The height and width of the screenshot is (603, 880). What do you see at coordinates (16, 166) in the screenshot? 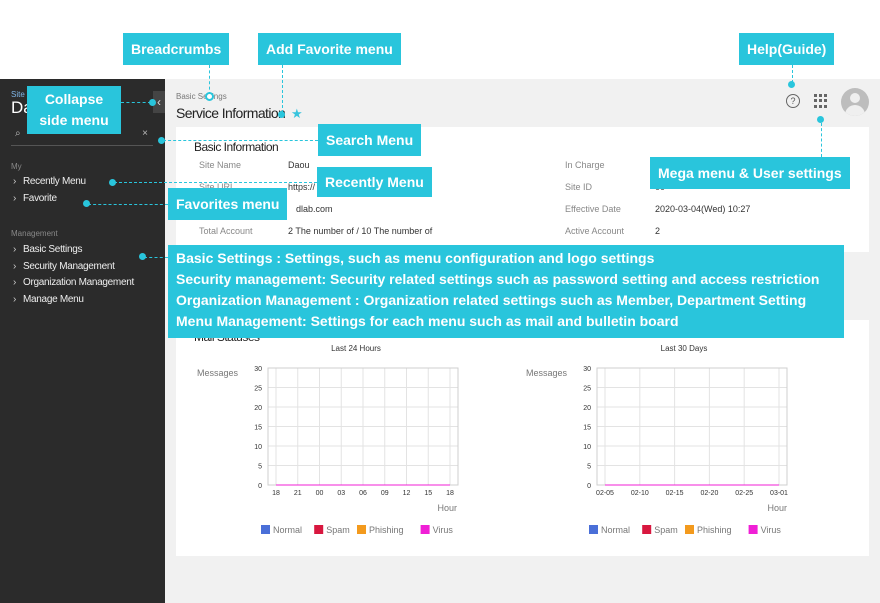
I see `my-section-label: My` at bounding box center [16, 166].